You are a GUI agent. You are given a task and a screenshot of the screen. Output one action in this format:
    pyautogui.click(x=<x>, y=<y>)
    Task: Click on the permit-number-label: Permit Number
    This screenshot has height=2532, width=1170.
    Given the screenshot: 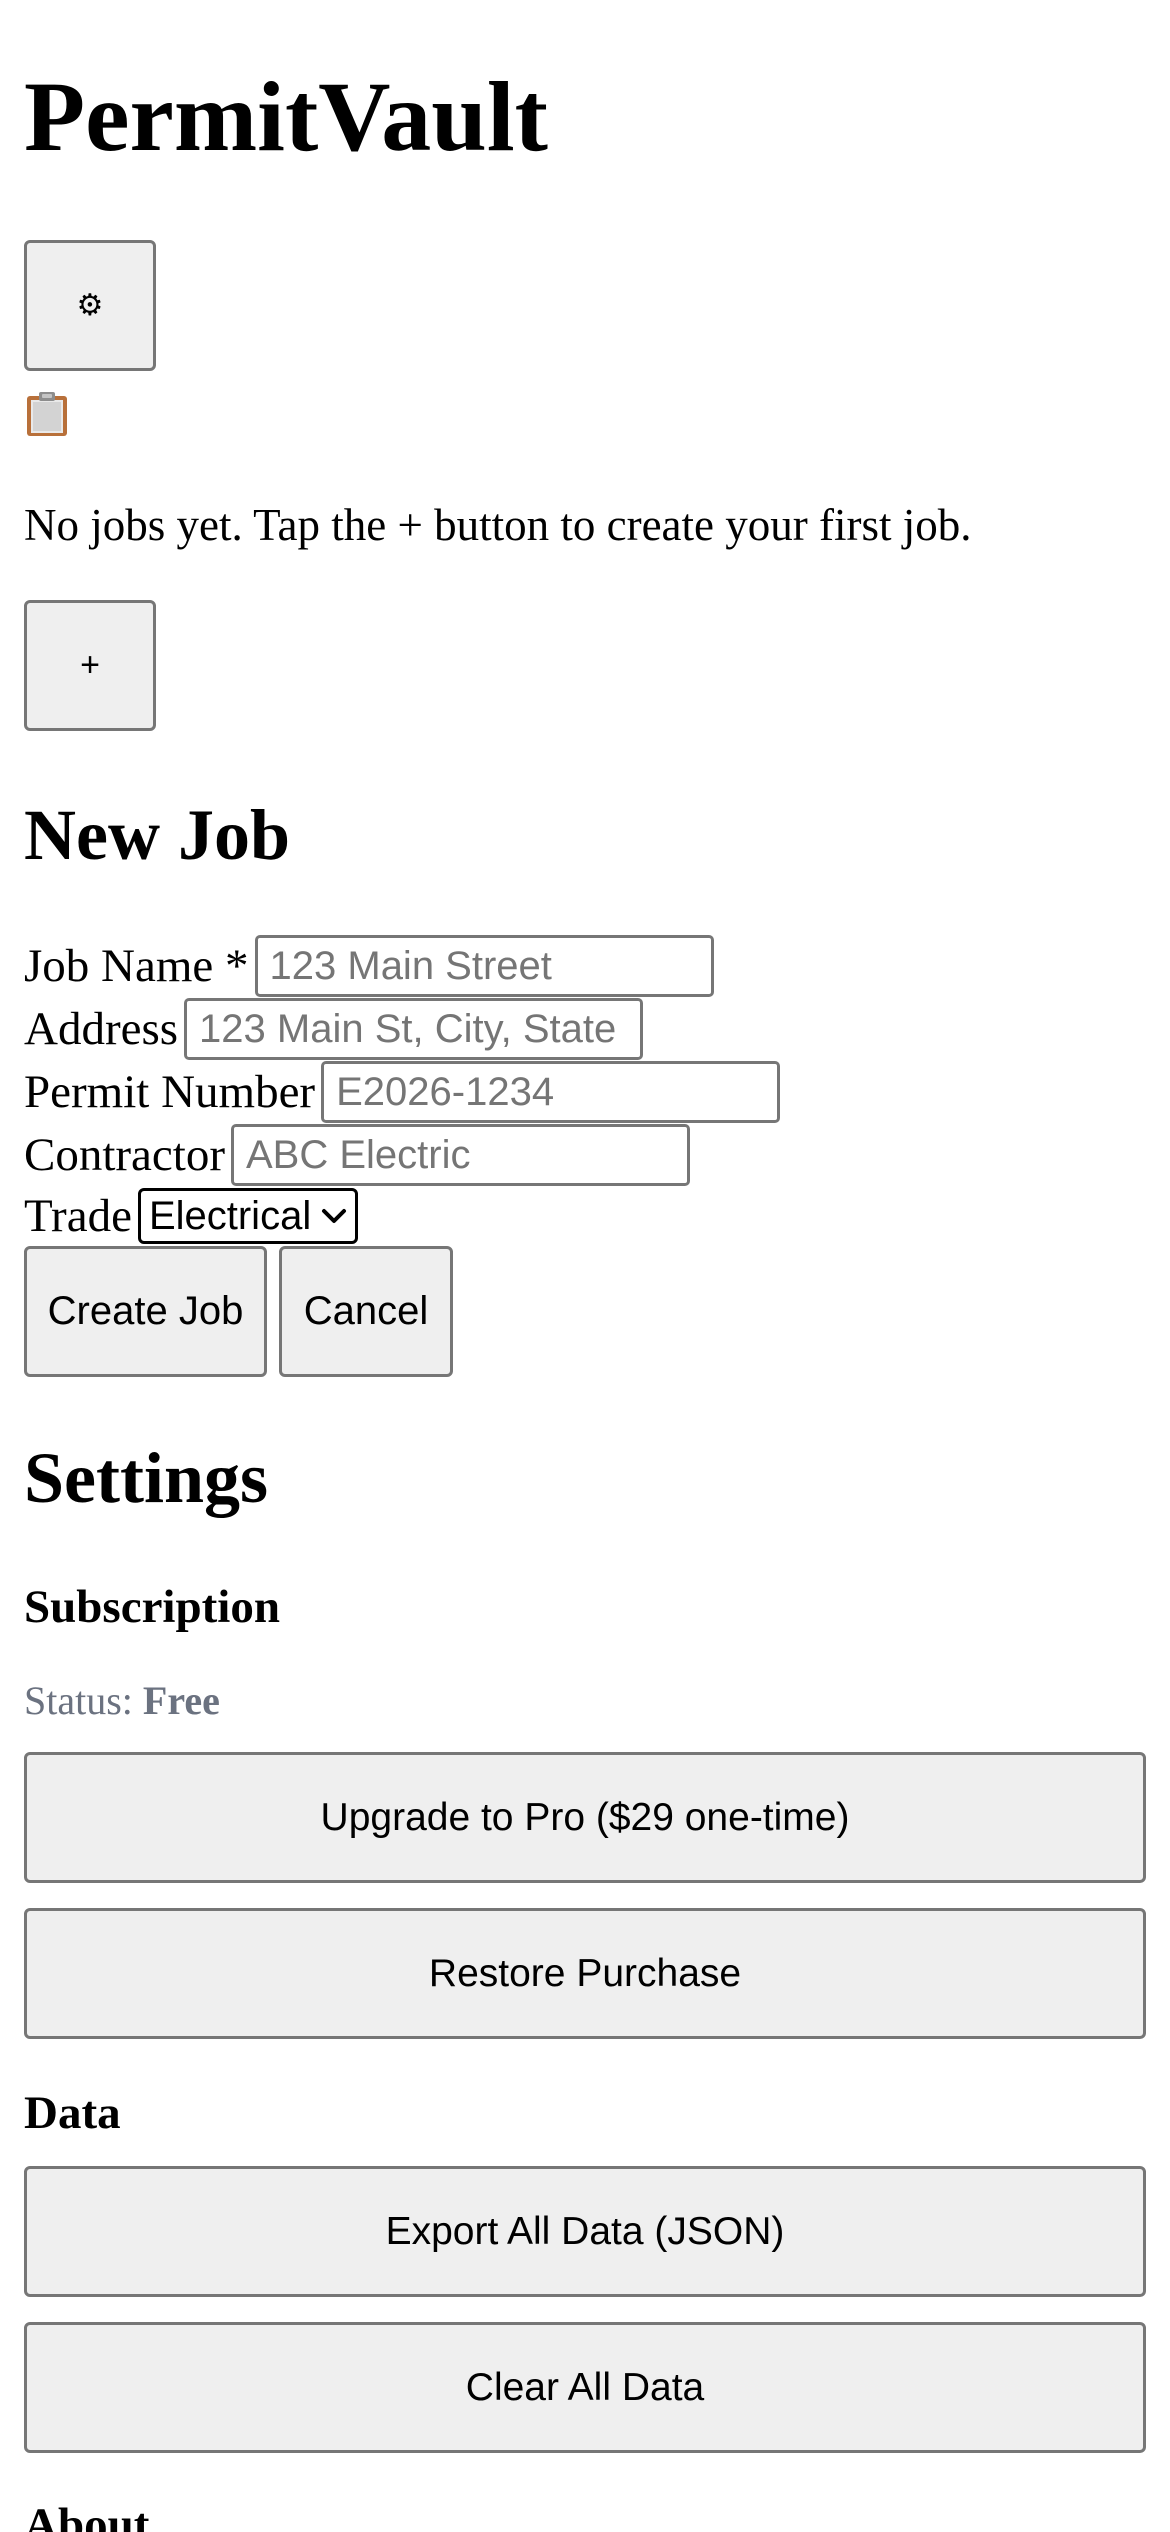 What is the action you would take?
    pyautogui.click(x=170, y=1092)
    